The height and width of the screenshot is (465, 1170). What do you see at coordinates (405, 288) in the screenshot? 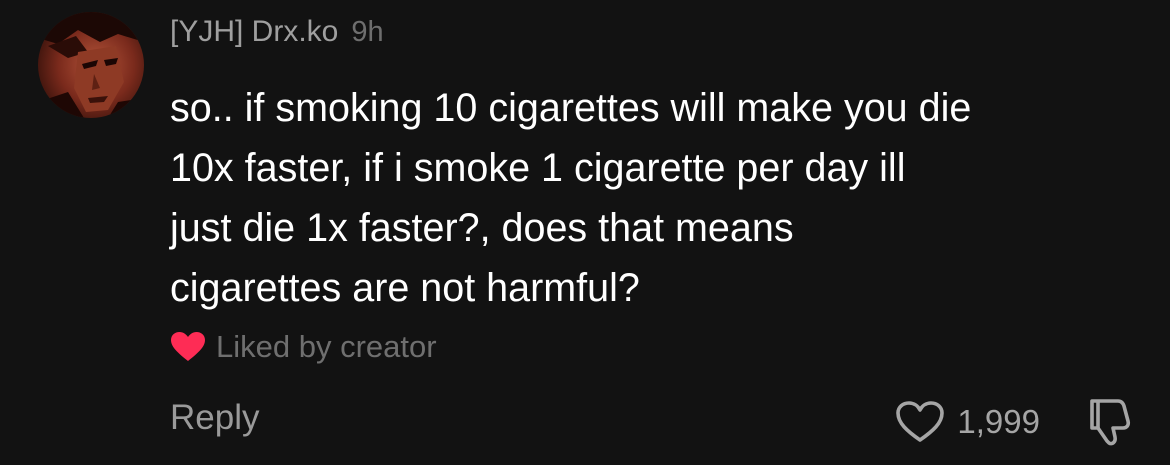
I see `comment-text-line: cigarettes are not harmful?` at bounding box center [405, 288].